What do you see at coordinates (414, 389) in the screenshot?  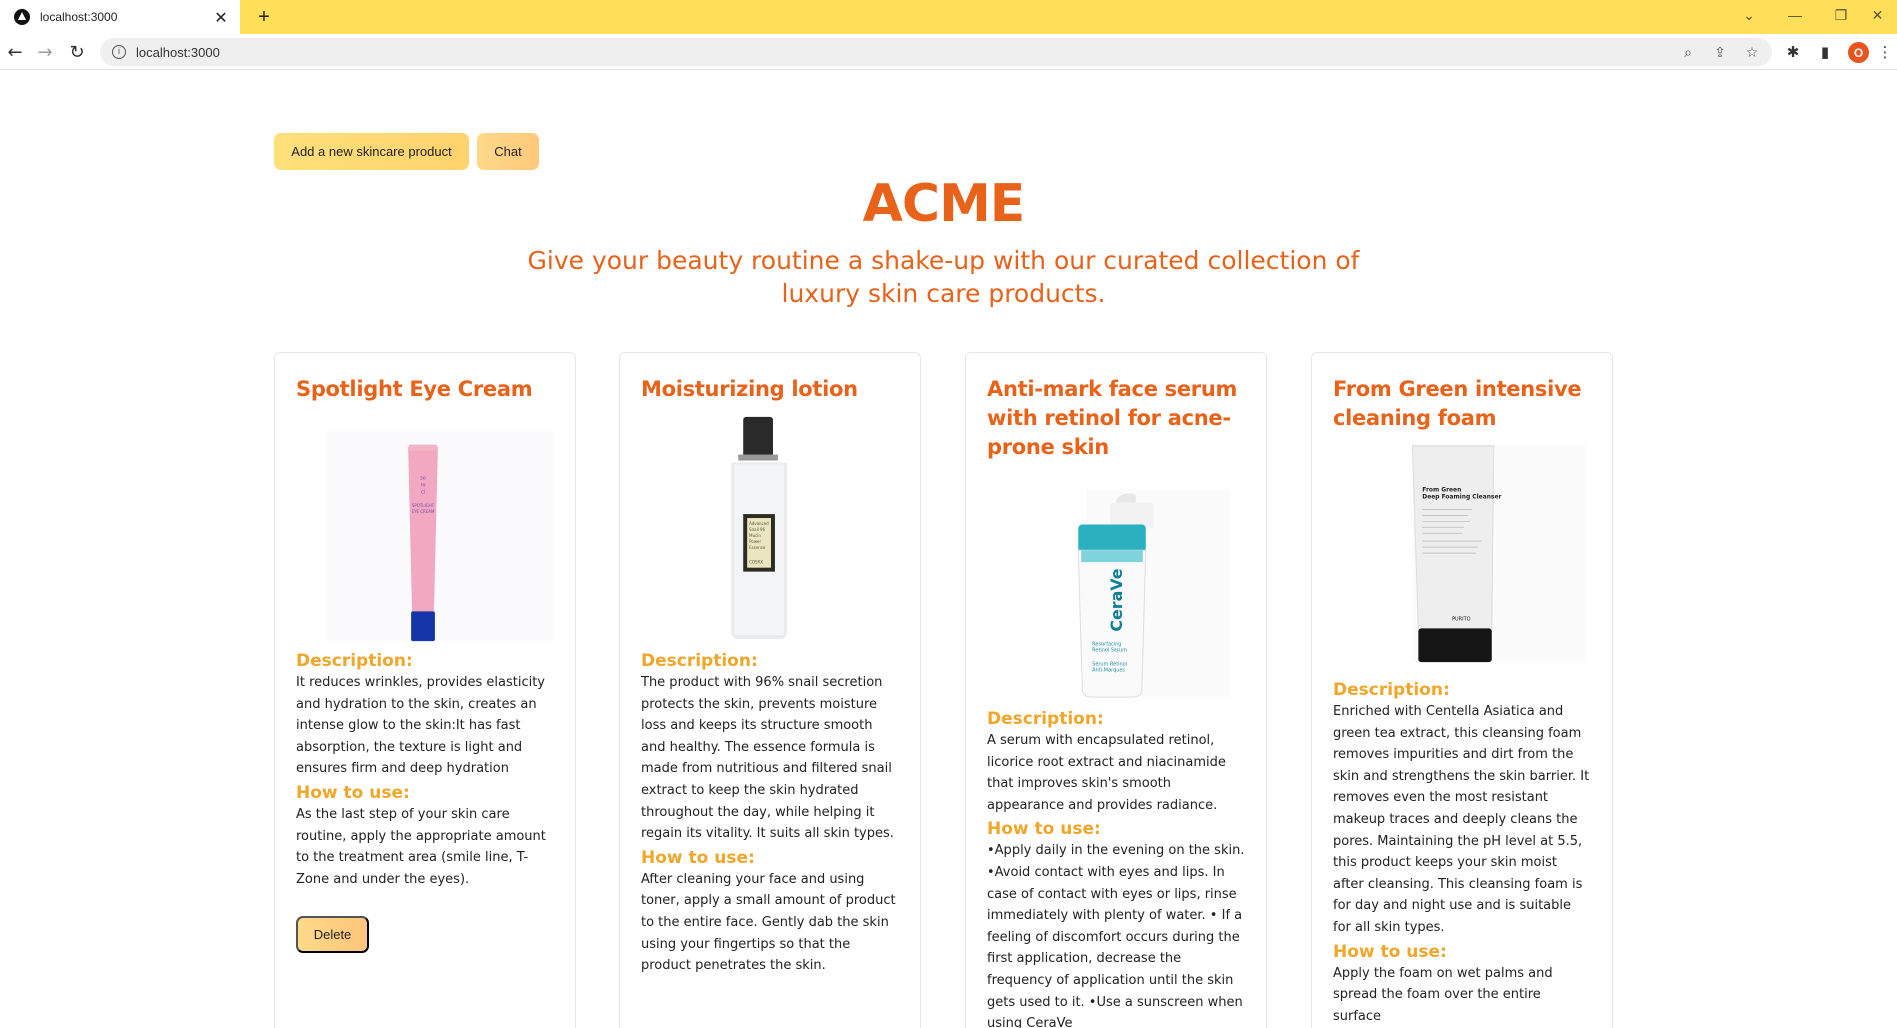 I see `product-title: Spotlight Eye Cream` at bounding box center [414, 389].